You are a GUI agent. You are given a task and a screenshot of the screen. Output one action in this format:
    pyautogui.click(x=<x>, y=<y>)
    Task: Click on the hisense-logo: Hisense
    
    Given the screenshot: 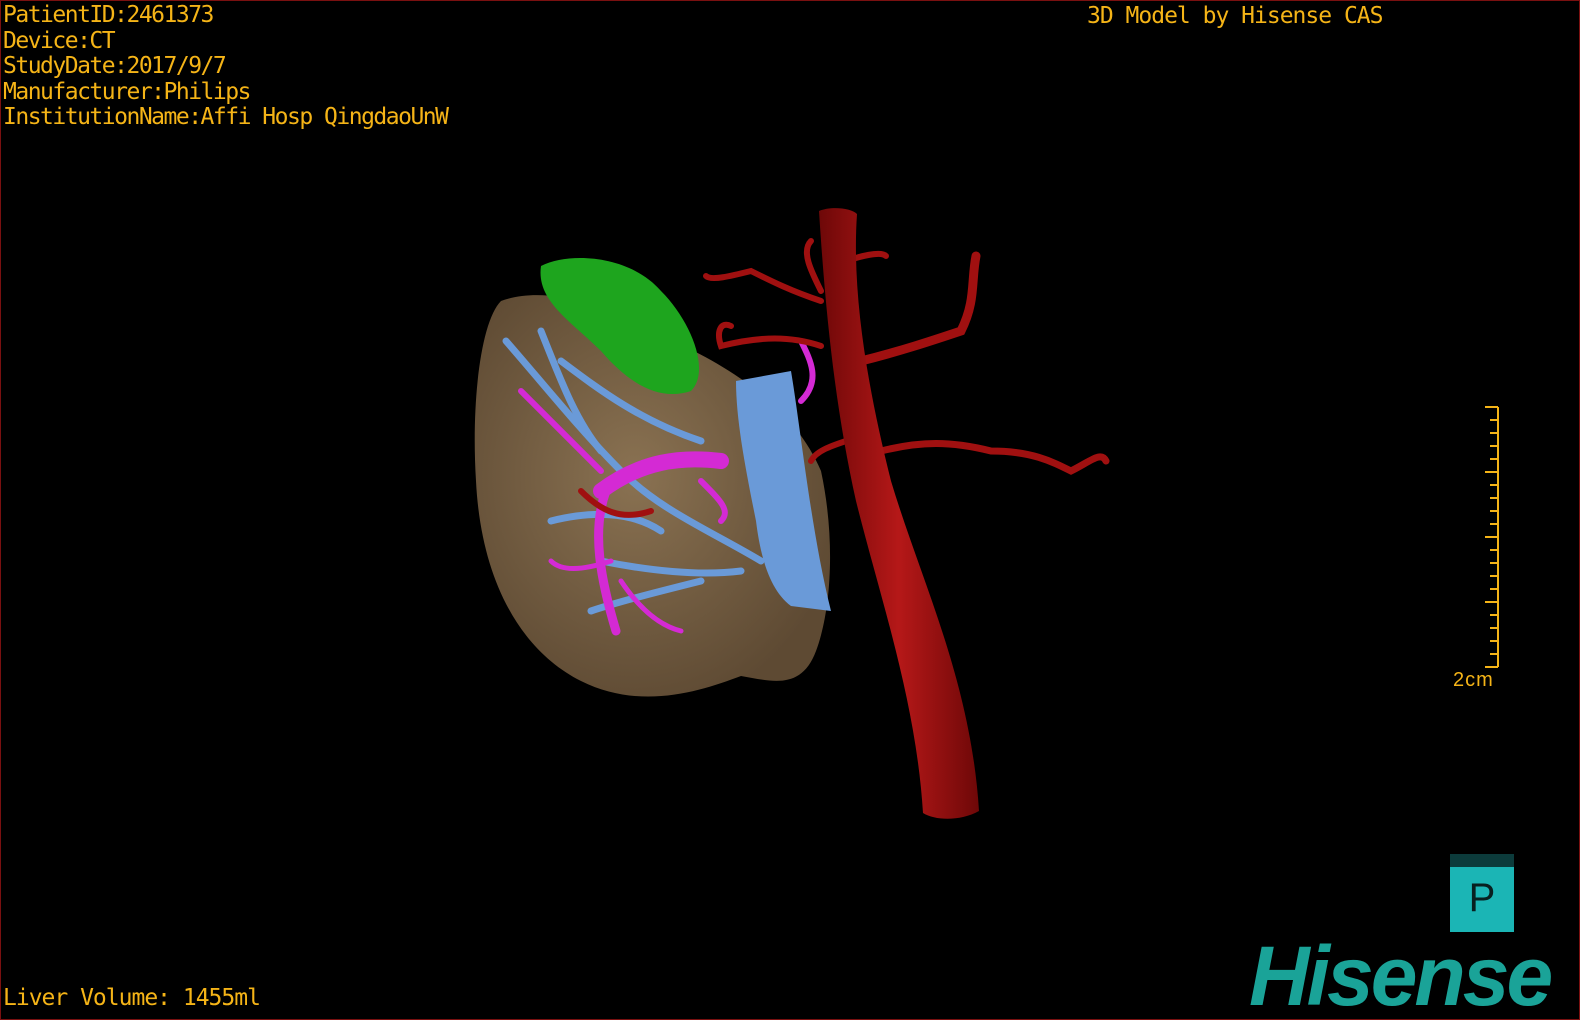 What is the action you would take?
    pyautogui.click(x=1401, y=974)
    